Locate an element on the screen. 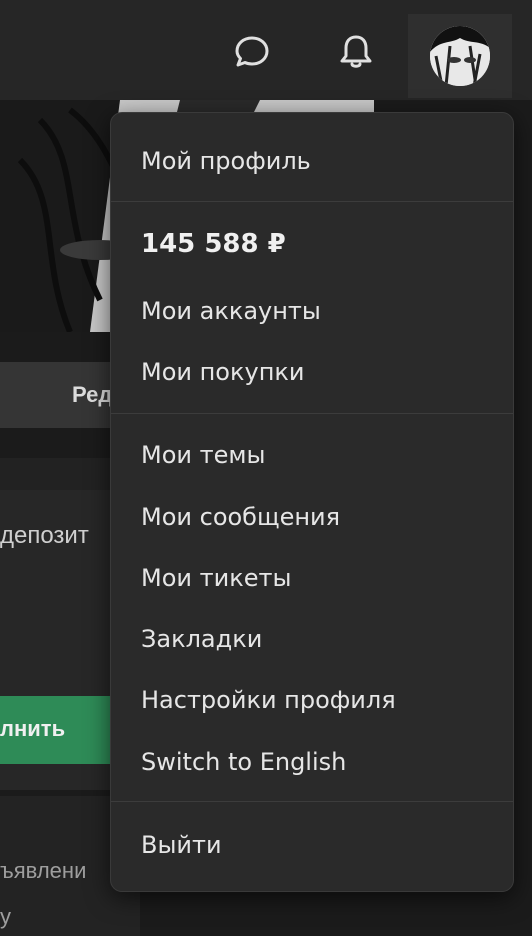 This screenshot has height=936, width=532. avatar is located at coordinates (460, 56).